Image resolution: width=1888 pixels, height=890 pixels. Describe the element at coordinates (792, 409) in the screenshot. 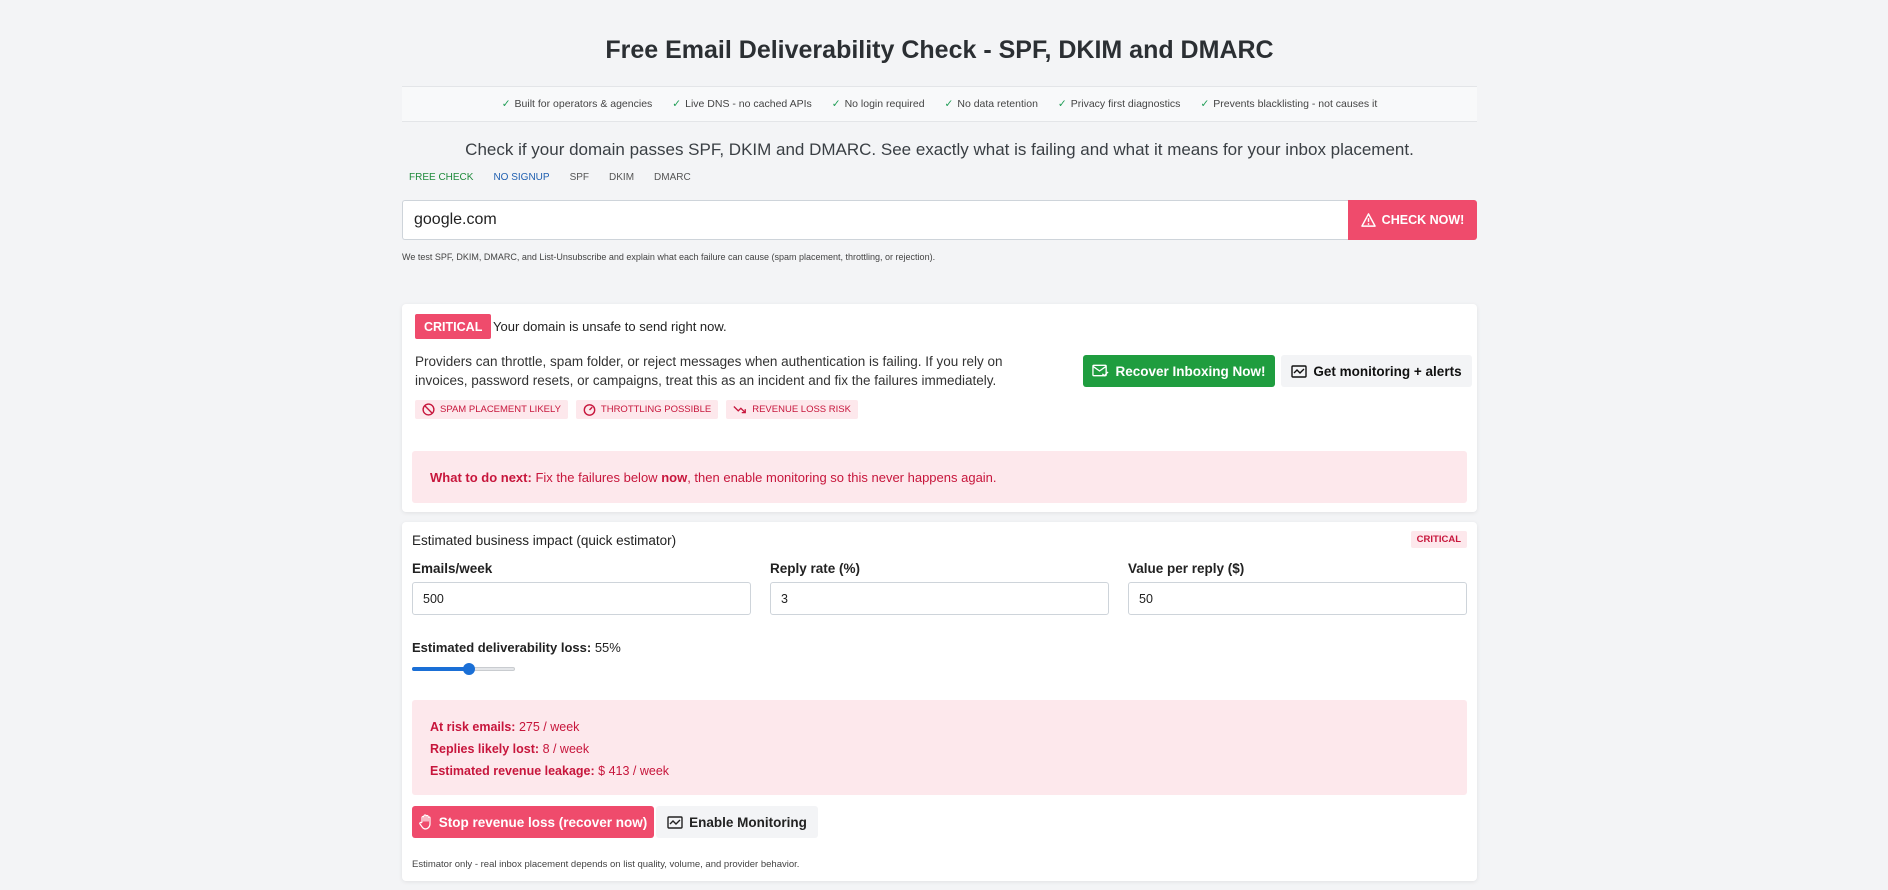

I see `risk-chip-revenue: REVENUE LOSS RISK` at that location.